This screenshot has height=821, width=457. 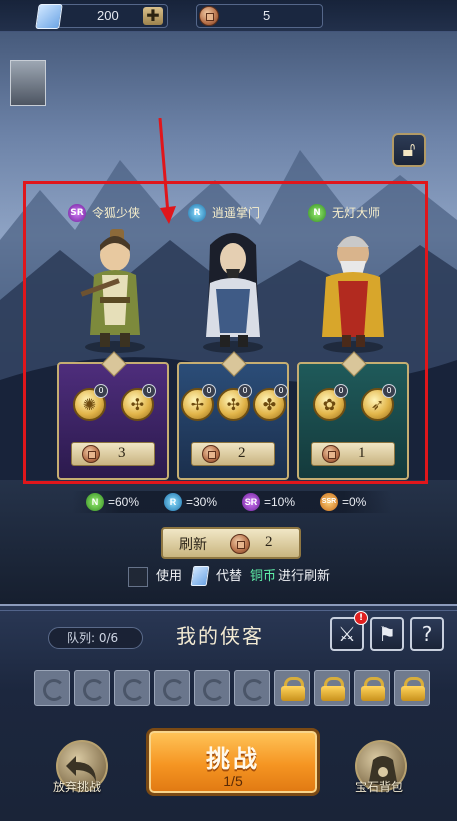 What do you see at coordinates (242, 453) in the screenshot?
I see `price-value: 2` at bounding box center [242, 453].